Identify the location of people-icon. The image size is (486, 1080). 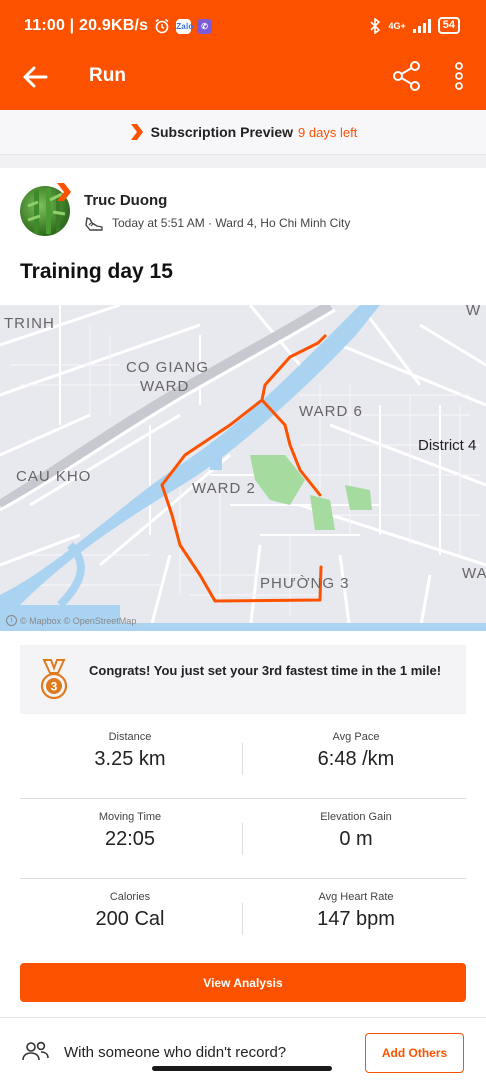
(35, 1051).